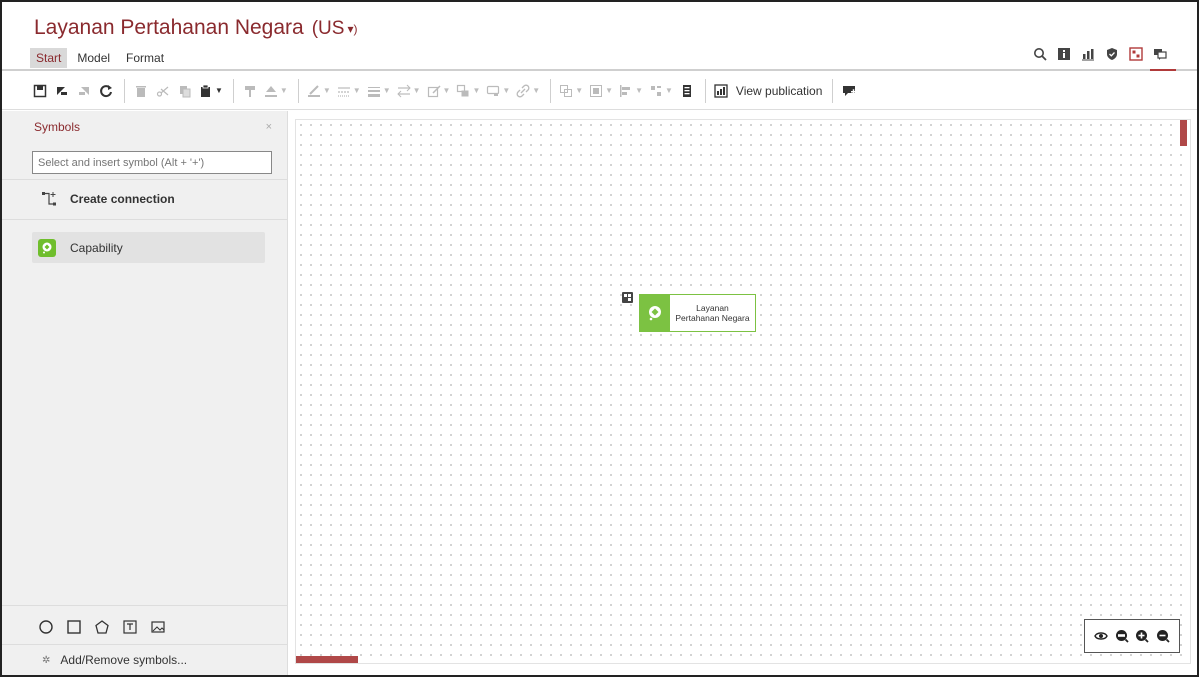 This screenshot has height=677, width=1199. I want to click on language-selector: (US ▾), so click(335, 29).